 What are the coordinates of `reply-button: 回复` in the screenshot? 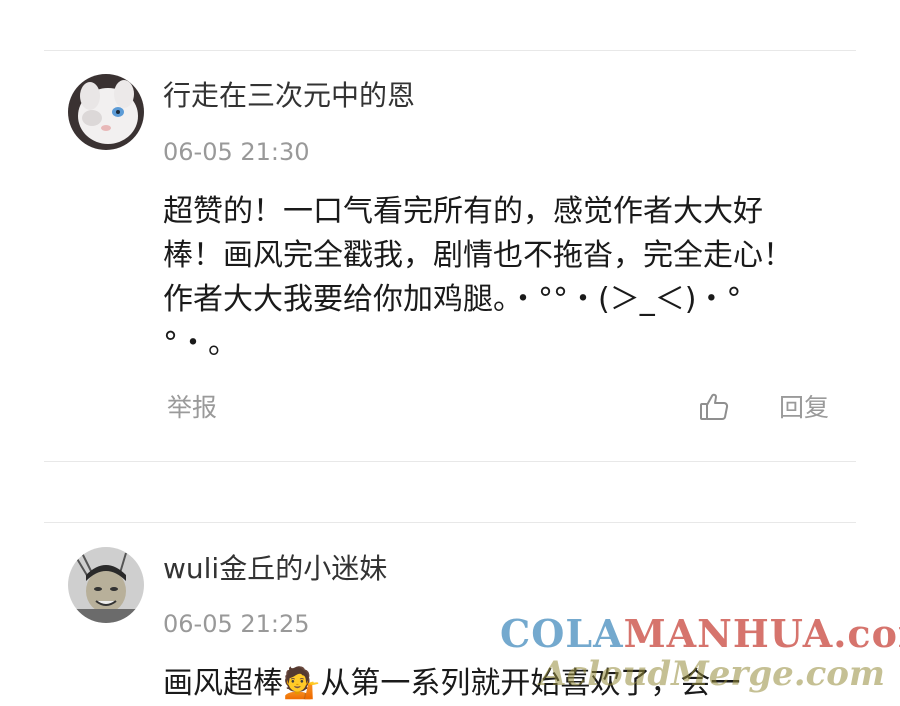 It's located at (804, 408).